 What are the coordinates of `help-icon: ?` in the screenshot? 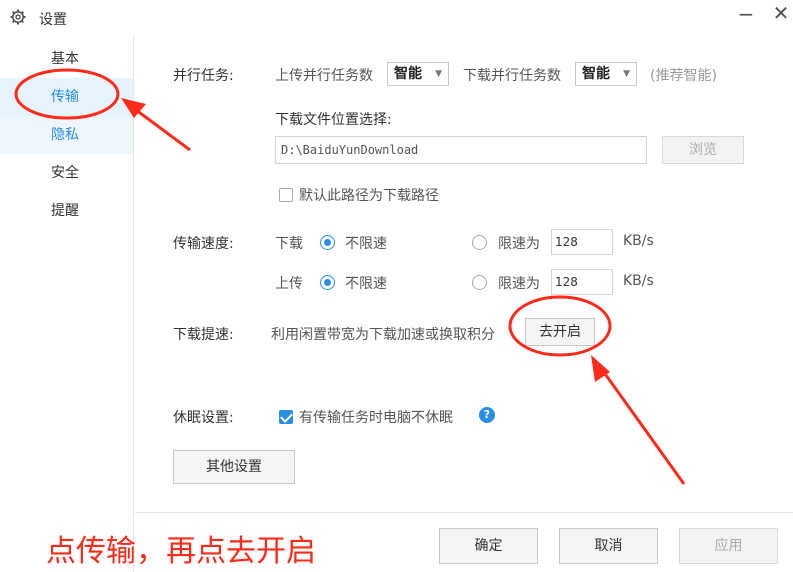 It's located at (487, 415).